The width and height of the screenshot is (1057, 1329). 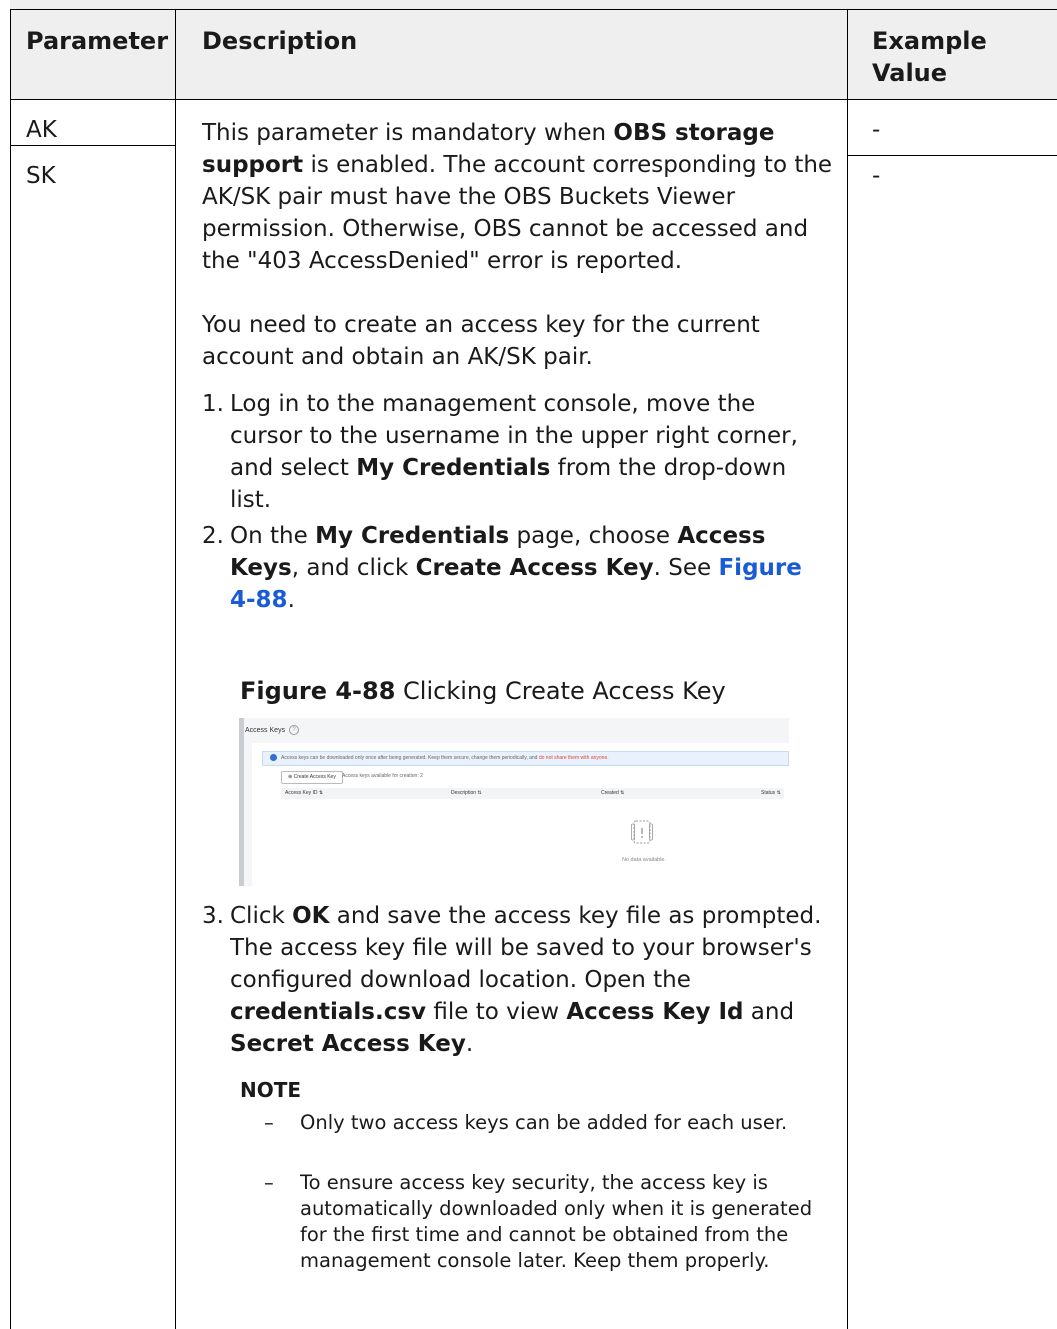 What do you see at coordinates (560, 691) in the screenshot?
I see `figure-caption-text: Clicking Create Access Key` at bounding box center [560, 691].